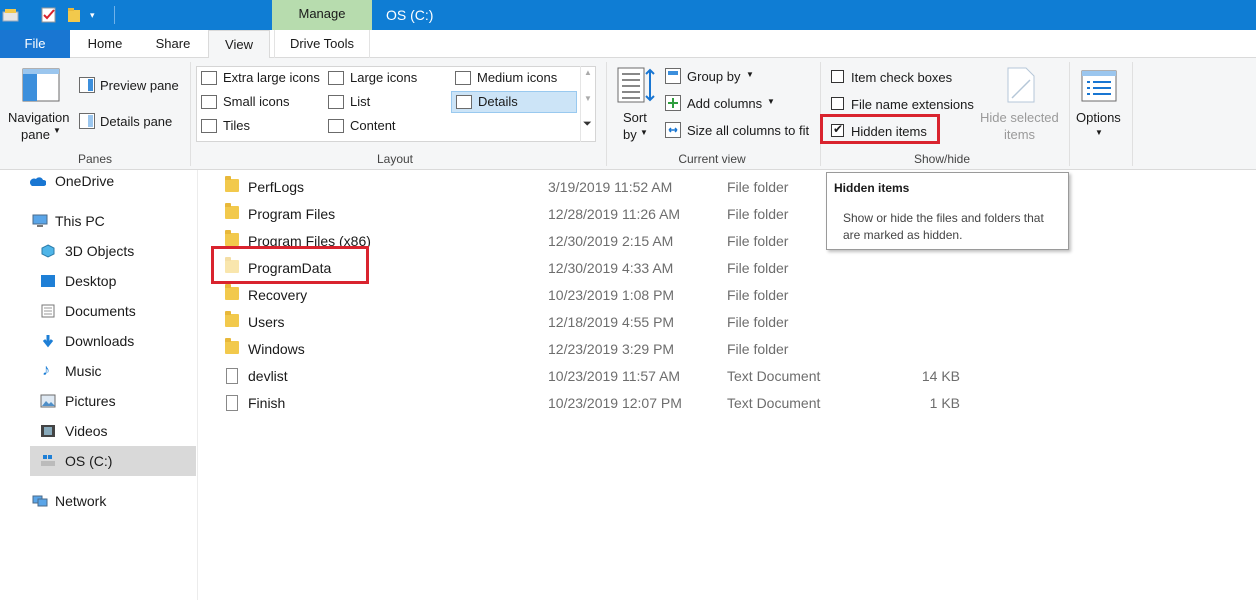  I want to click on hide-selected-items-label: Hide selected, so click(1019, 117).